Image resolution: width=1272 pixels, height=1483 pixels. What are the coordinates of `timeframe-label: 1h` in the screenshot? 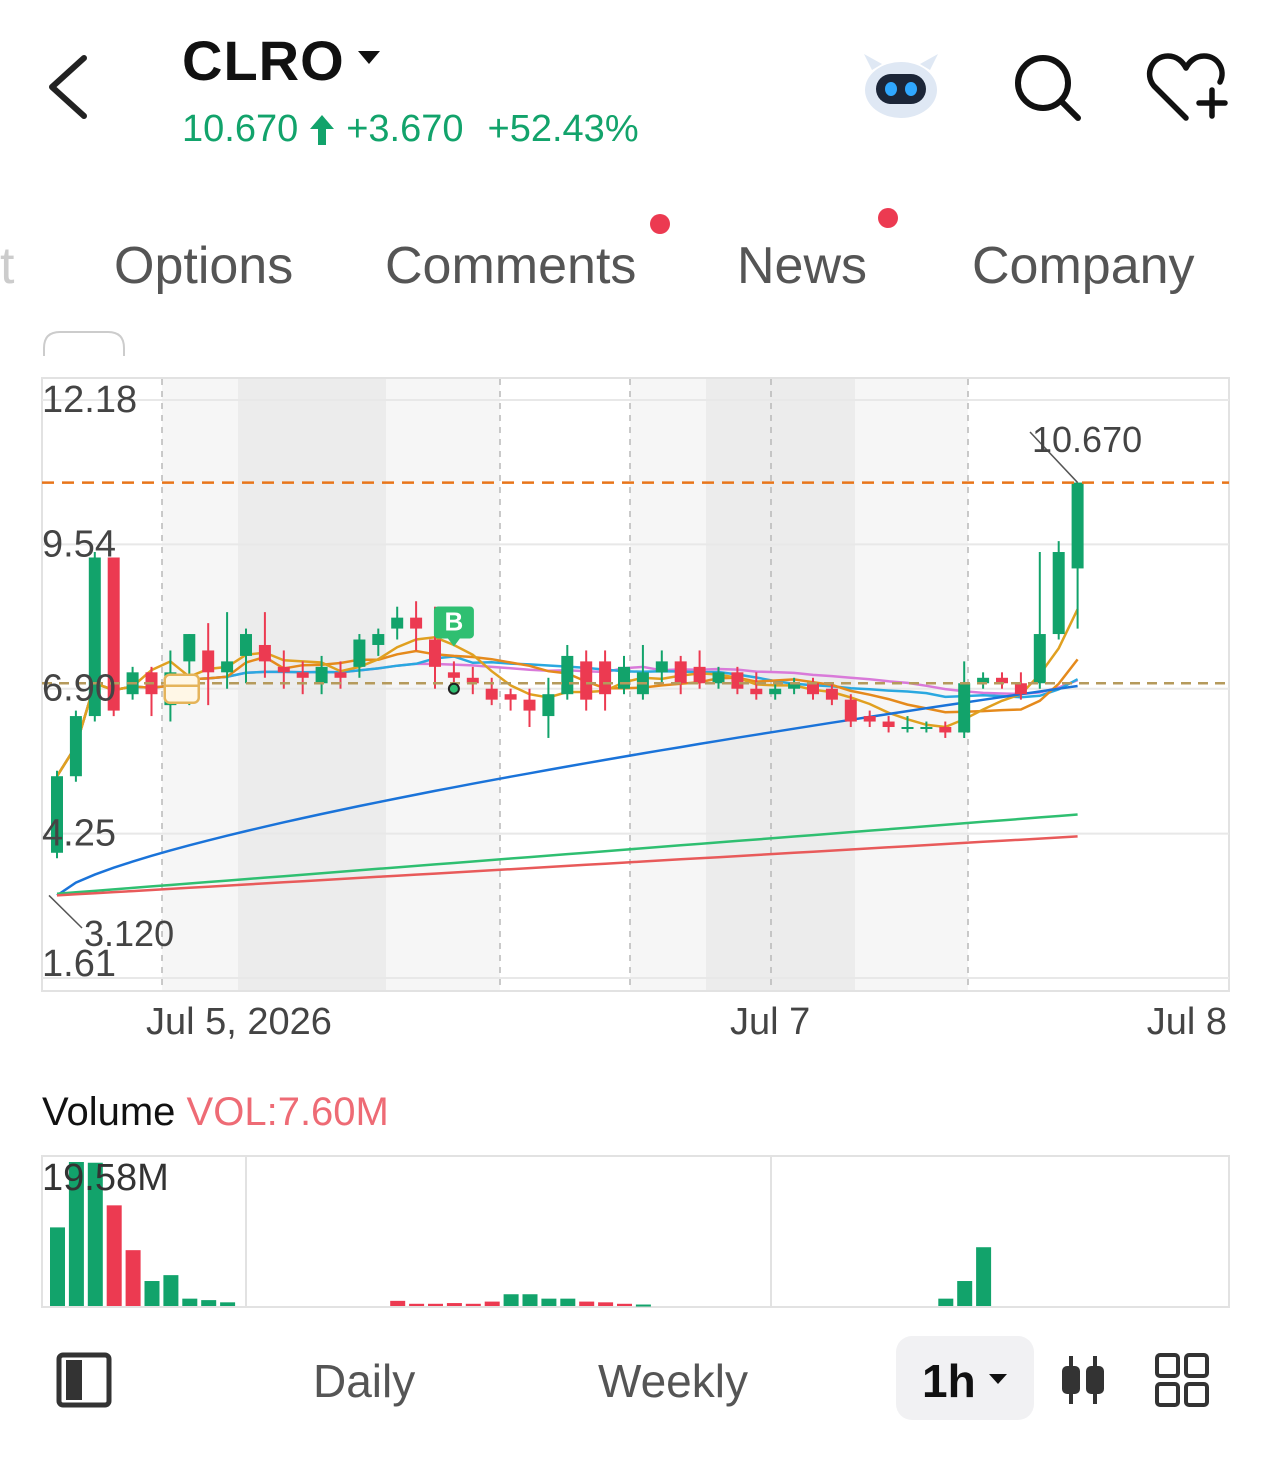 It's located at (949, 1381).